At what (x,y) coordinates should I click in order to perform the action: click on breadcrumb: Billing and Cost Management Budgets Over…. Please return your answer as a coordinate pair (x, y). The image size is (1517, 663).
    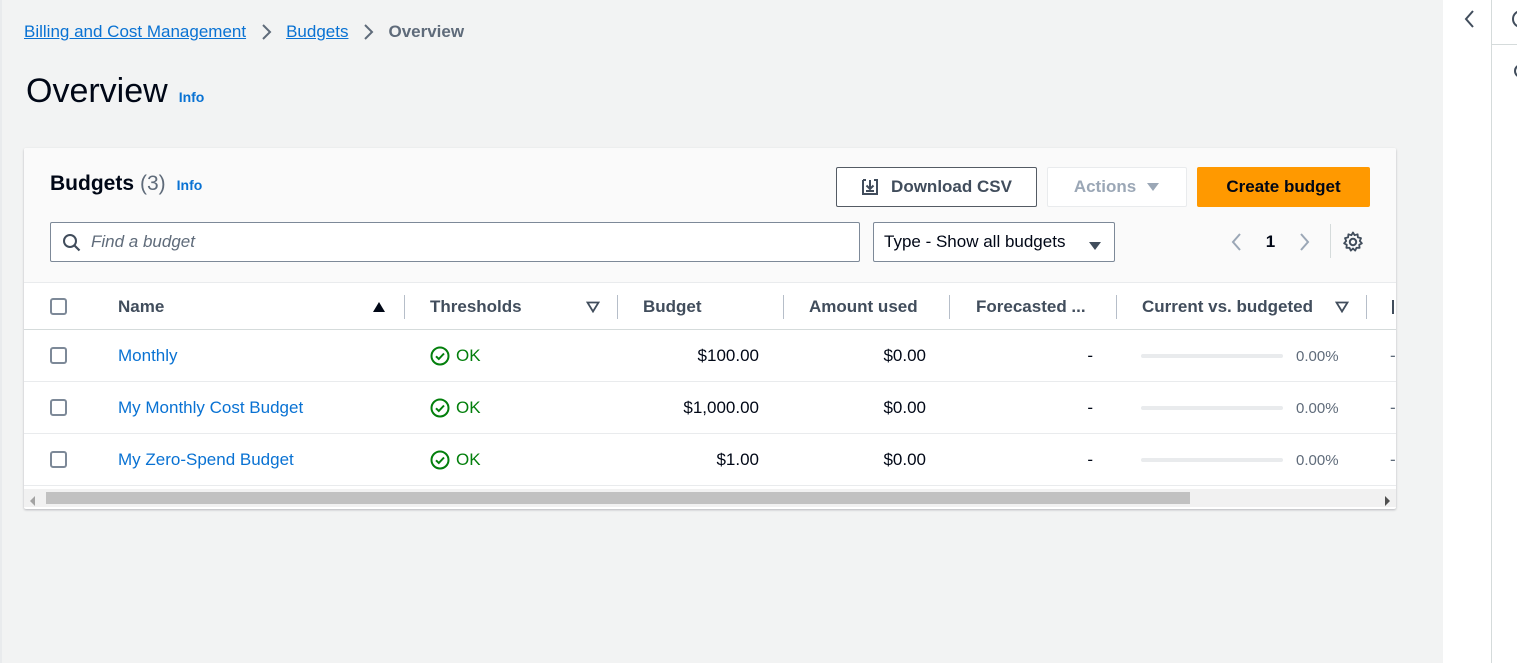
    Looking at the image, I should click on (244, 32).